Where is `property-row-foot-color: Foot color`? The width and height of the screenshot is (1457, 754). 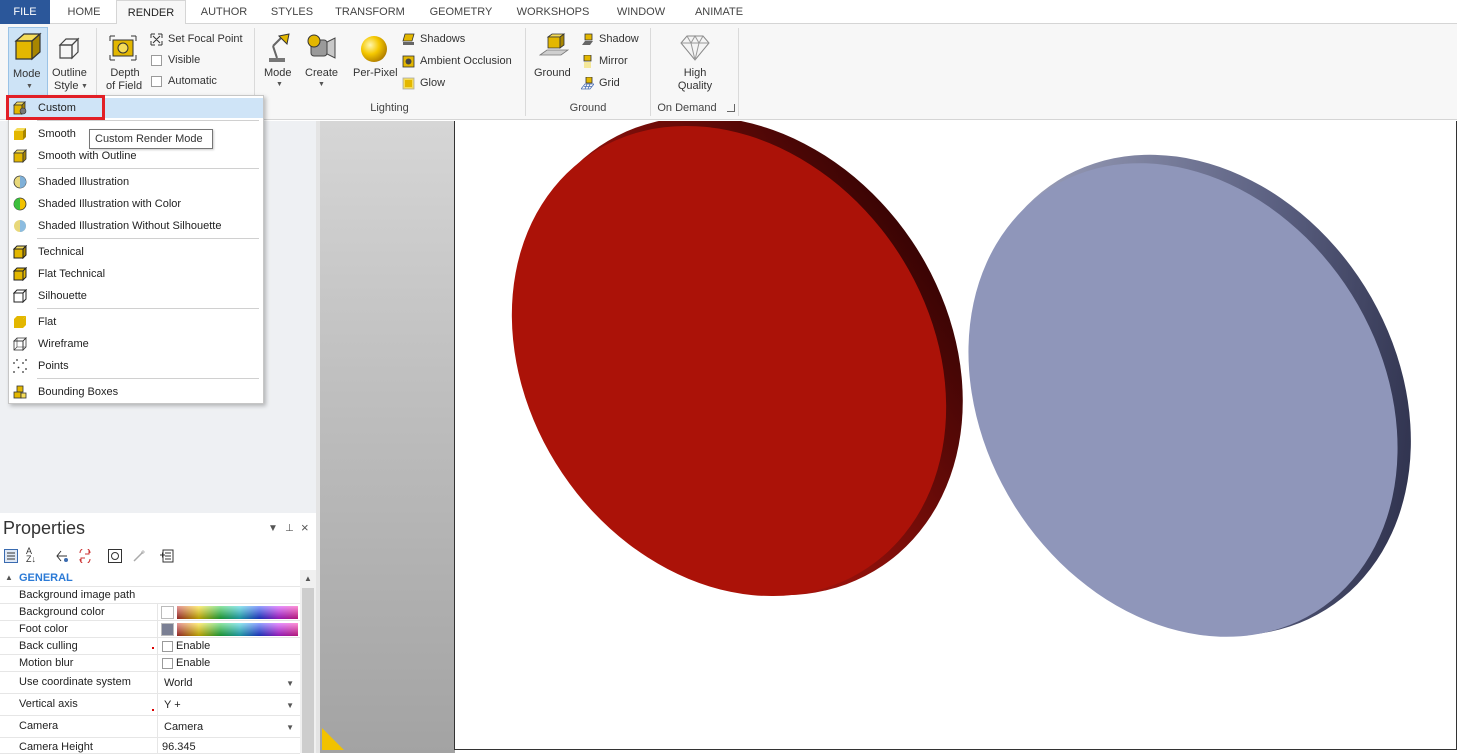 property-row-foot-color: Foot color is located at coordinates (150, 629).